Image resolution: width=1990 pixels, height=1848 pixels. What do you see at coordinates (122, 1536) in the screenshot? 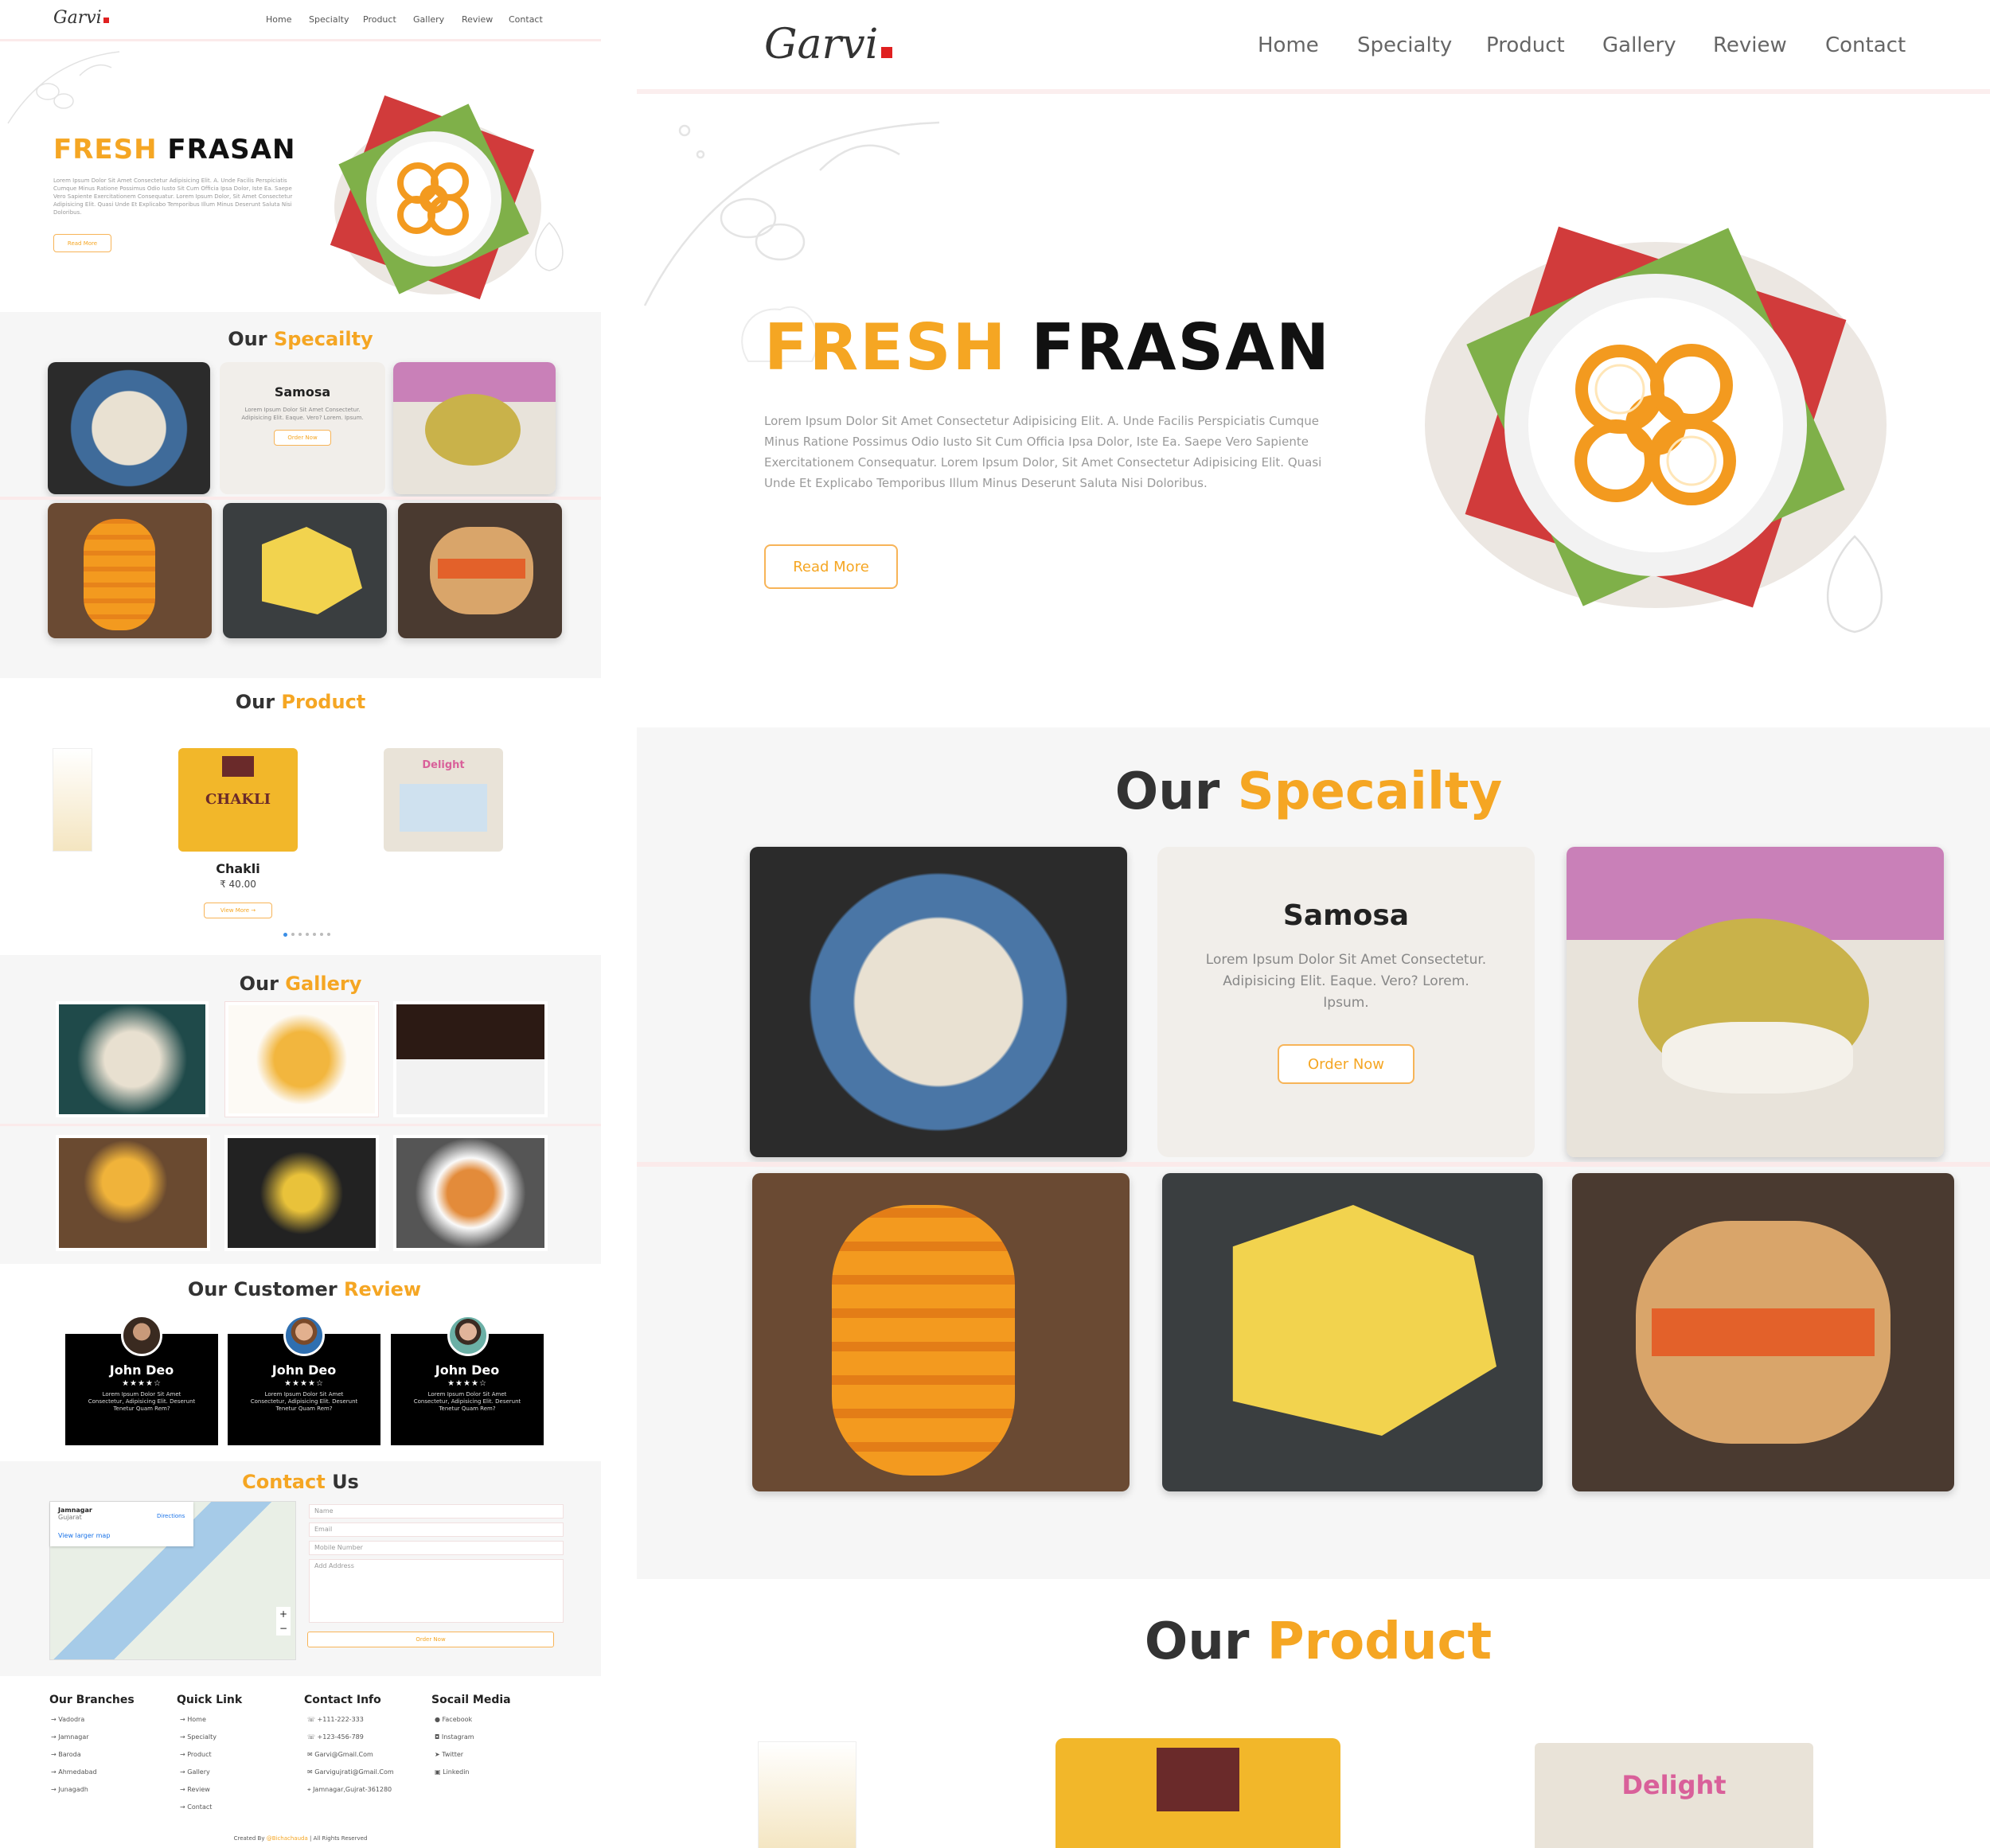
I see `view-larger-map-link: View larger map` at bounding box center [122, 1536].